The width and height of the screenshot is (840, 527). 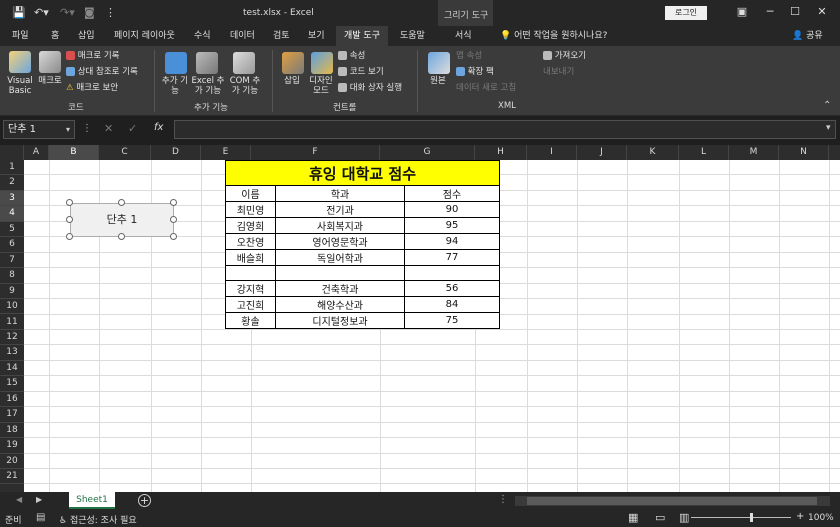 What do you see at coordinates (362, 36) in the screenshot?
I see `tab-developer: 개발 도구` at bounding box center [362, 36].